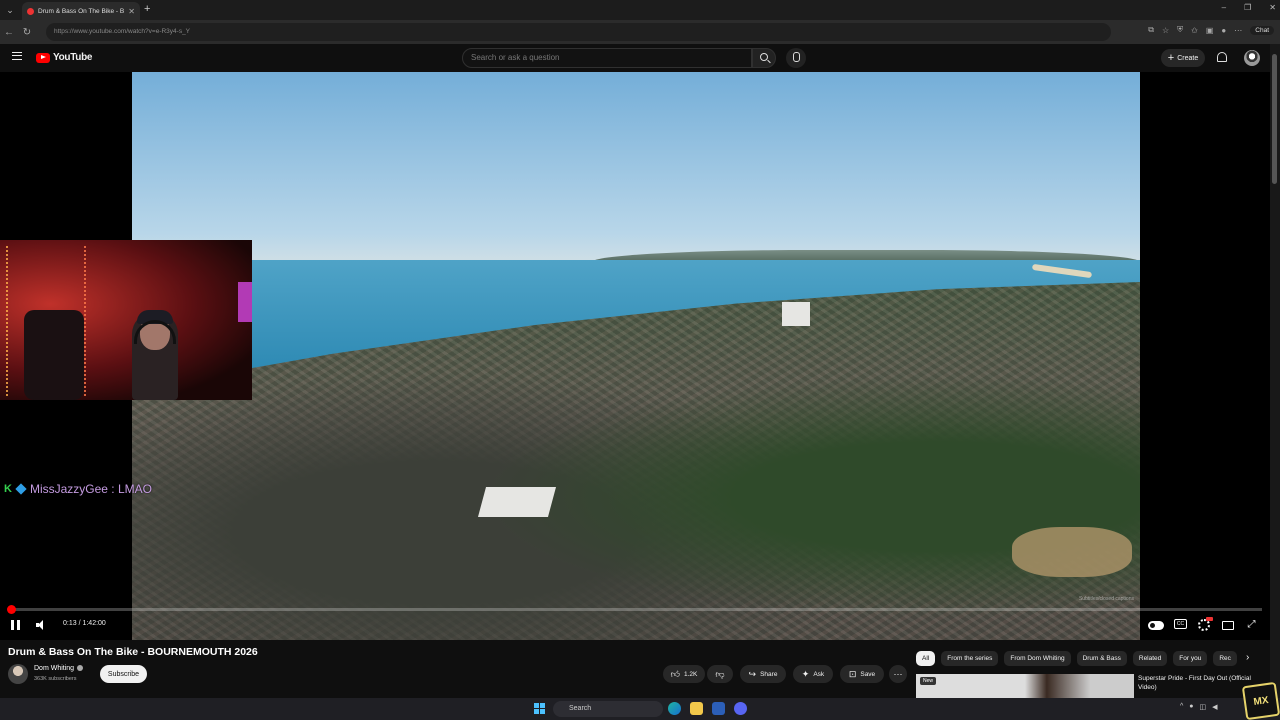 The width and height of the screenshot is (1280, 720). What do you see at coordinates (11, 609) in the screenshot?
I see `progress-scrubber` at bounding box center [11, 609].